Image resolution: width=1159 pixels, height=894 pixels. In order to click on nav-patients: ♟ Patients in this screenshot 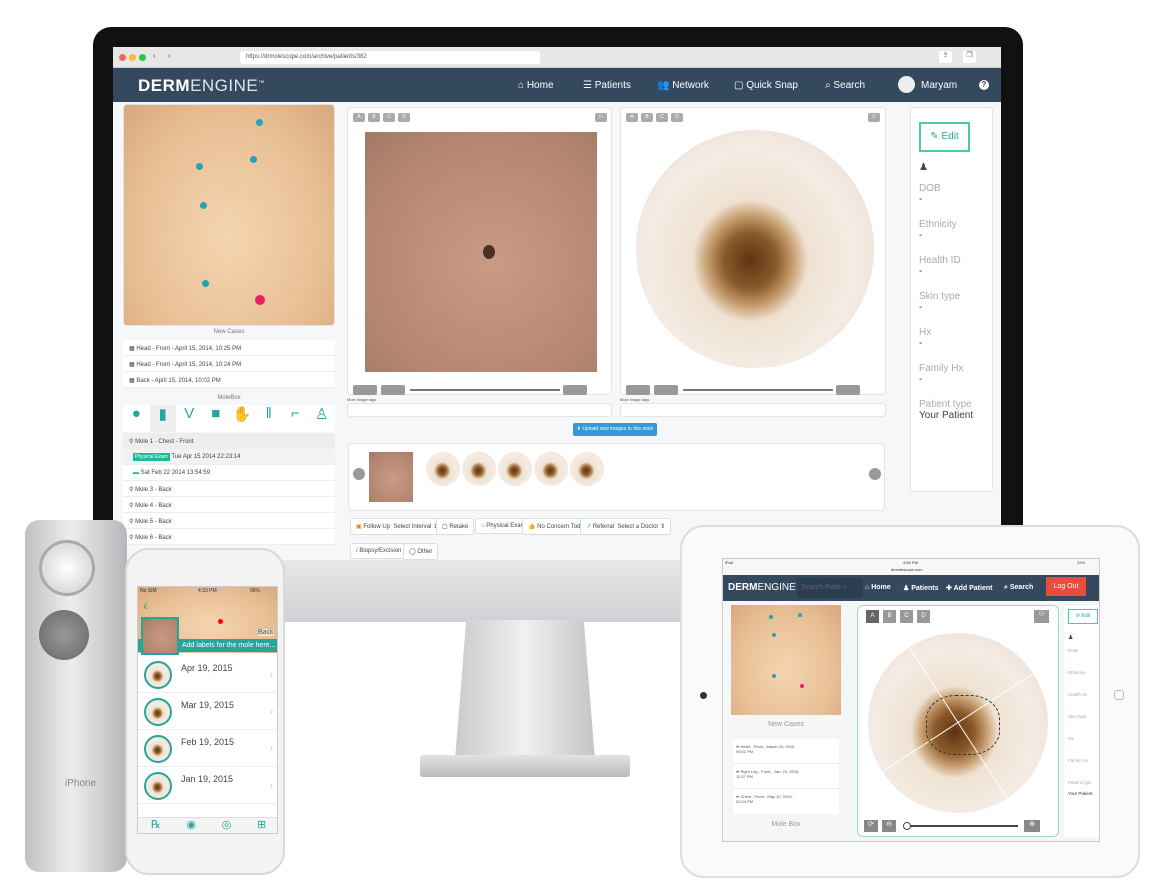, I will do `click(920, 588)`.